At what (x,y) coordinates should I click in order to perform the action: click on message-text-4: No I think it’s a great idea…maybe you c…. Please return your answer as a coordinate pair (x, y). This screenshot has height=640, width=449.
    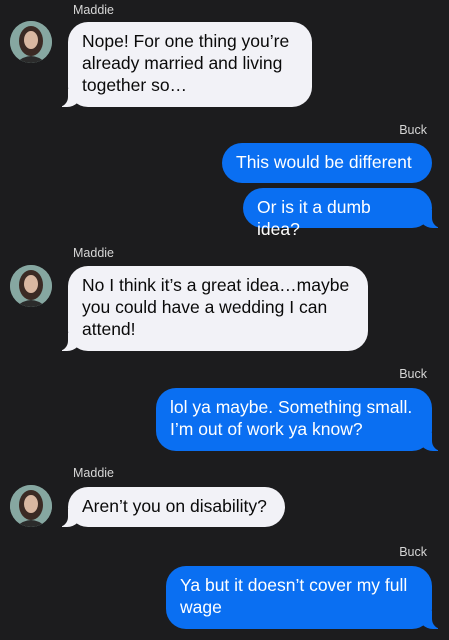
    Looking at the image, I should click on (216, 307).